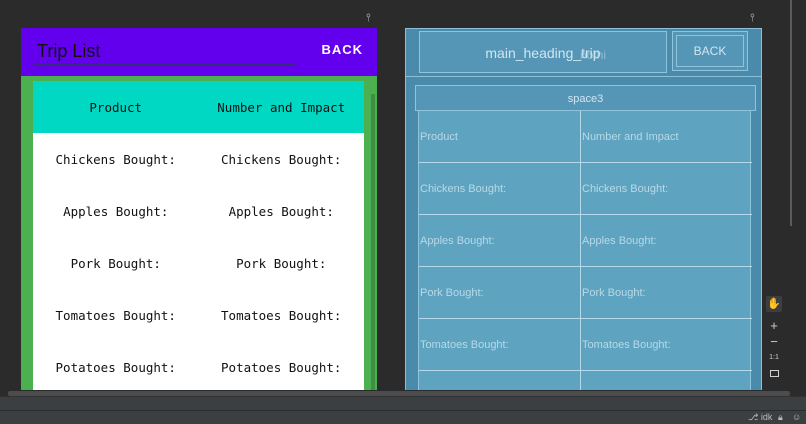 Image resolution: width=806 pixels, height=424 pixels. Describe the element at coordinates (198, 107) in the screenshot. I see `table-header-row: Product Number and Impact` at that location.